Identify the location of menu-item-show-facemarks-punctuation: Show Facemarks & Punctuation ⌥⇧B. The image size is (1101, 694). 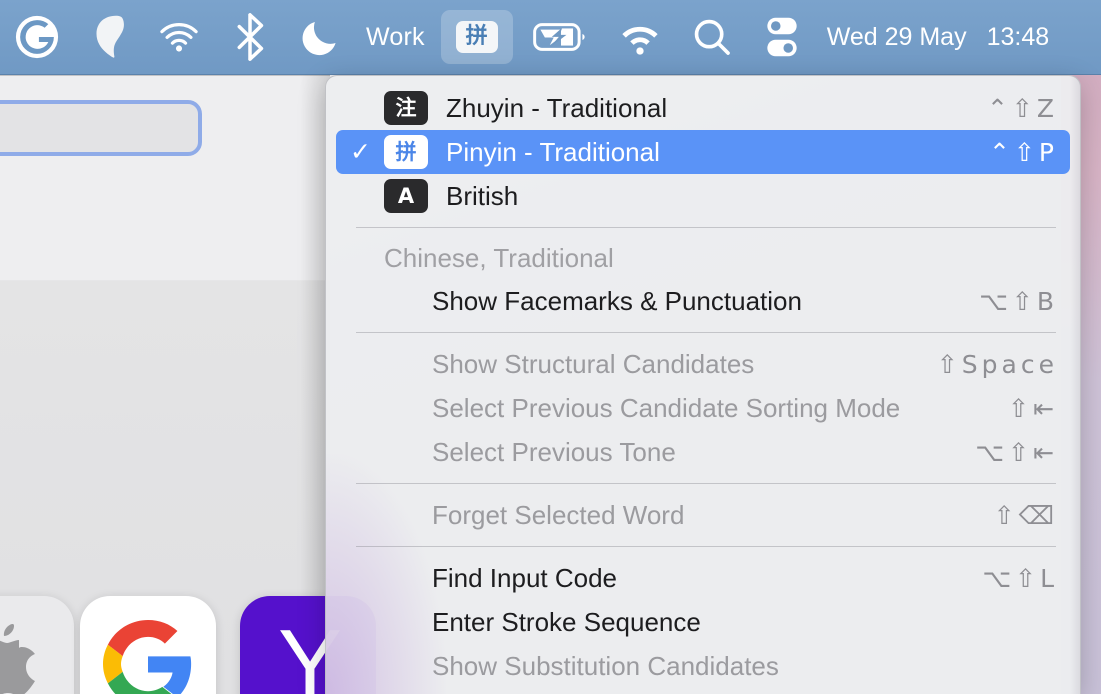
(703, 301).